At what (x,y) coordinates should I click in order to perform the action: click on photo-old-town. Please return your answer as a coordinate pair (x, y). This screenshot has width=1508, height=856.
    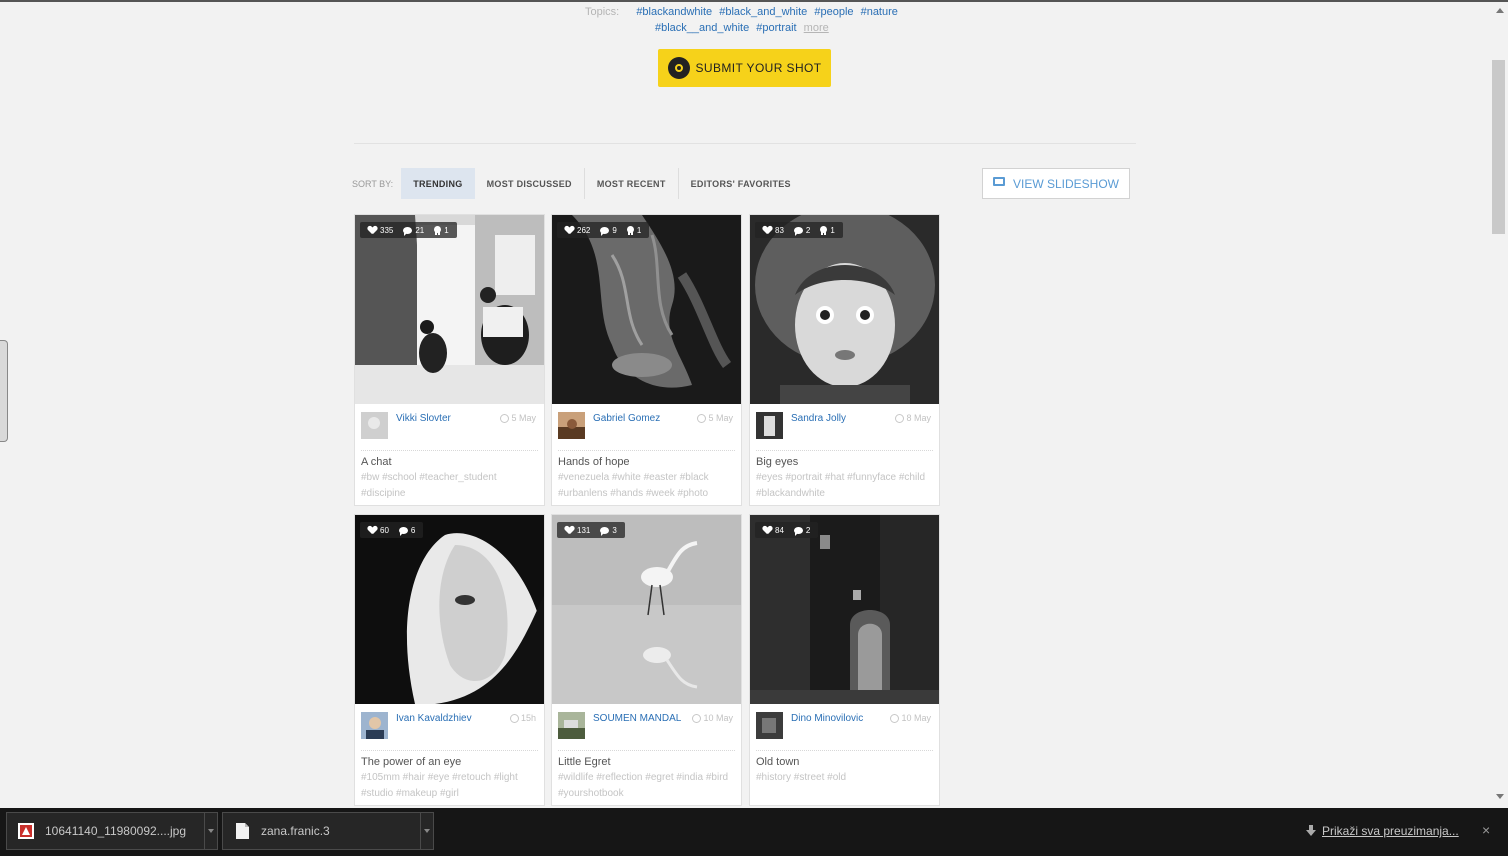
    Looking at the image, I should click on (844, 609).